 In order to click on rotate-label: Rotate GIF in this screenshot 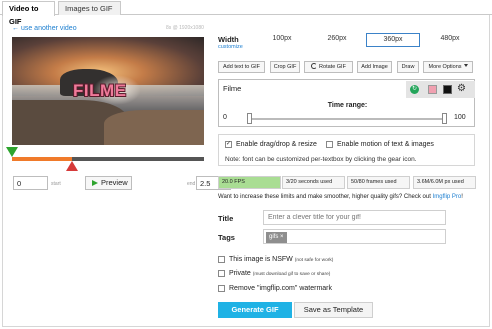, I will do `click(332, 67)`.